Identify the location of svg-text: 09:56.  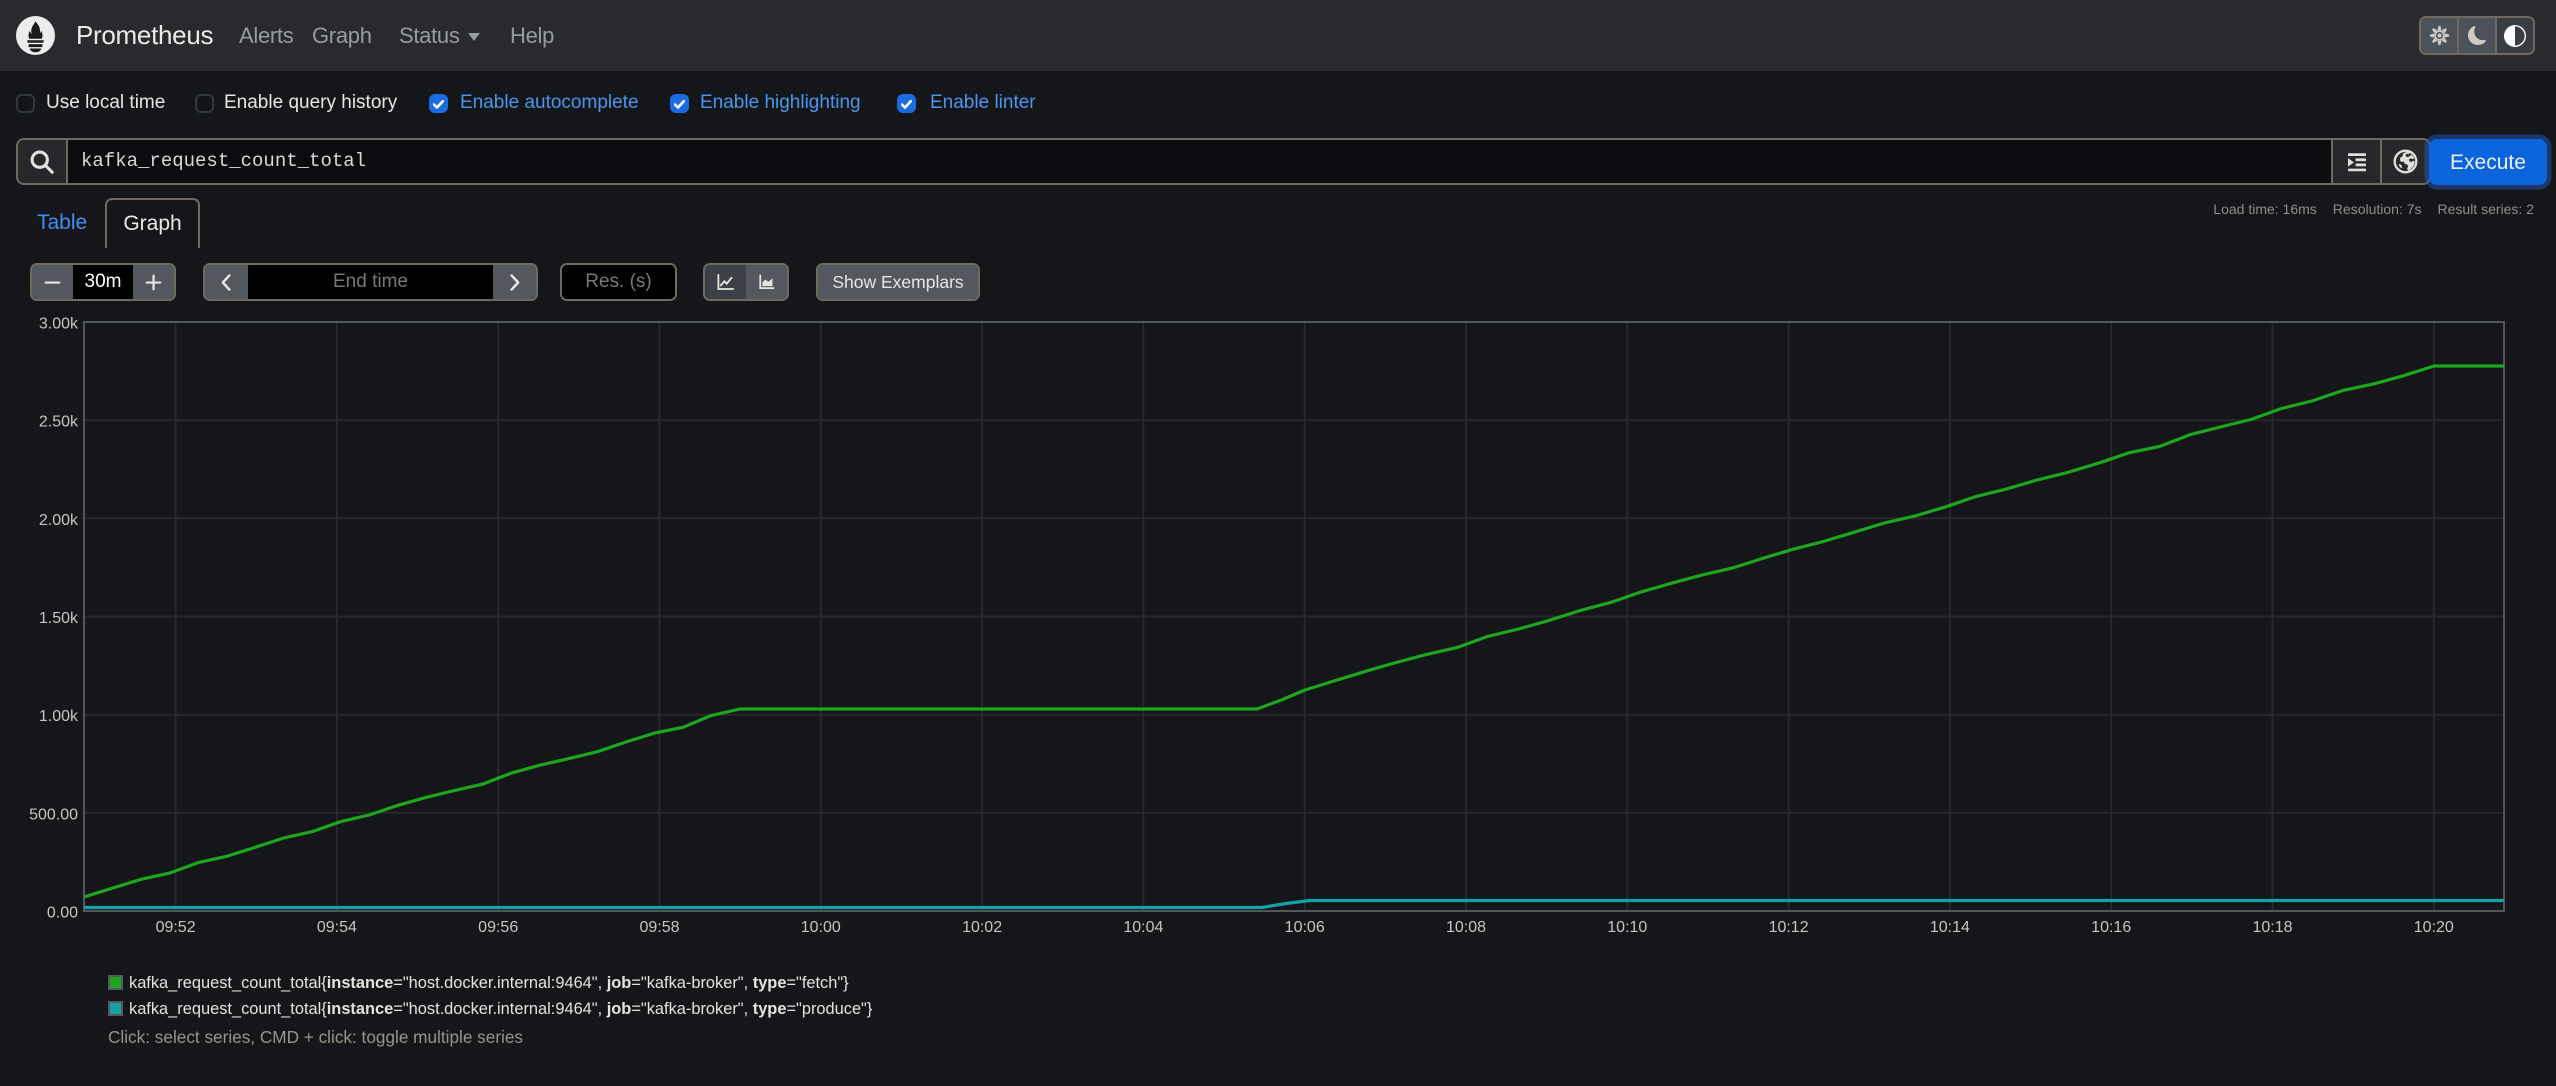
(498, 927).